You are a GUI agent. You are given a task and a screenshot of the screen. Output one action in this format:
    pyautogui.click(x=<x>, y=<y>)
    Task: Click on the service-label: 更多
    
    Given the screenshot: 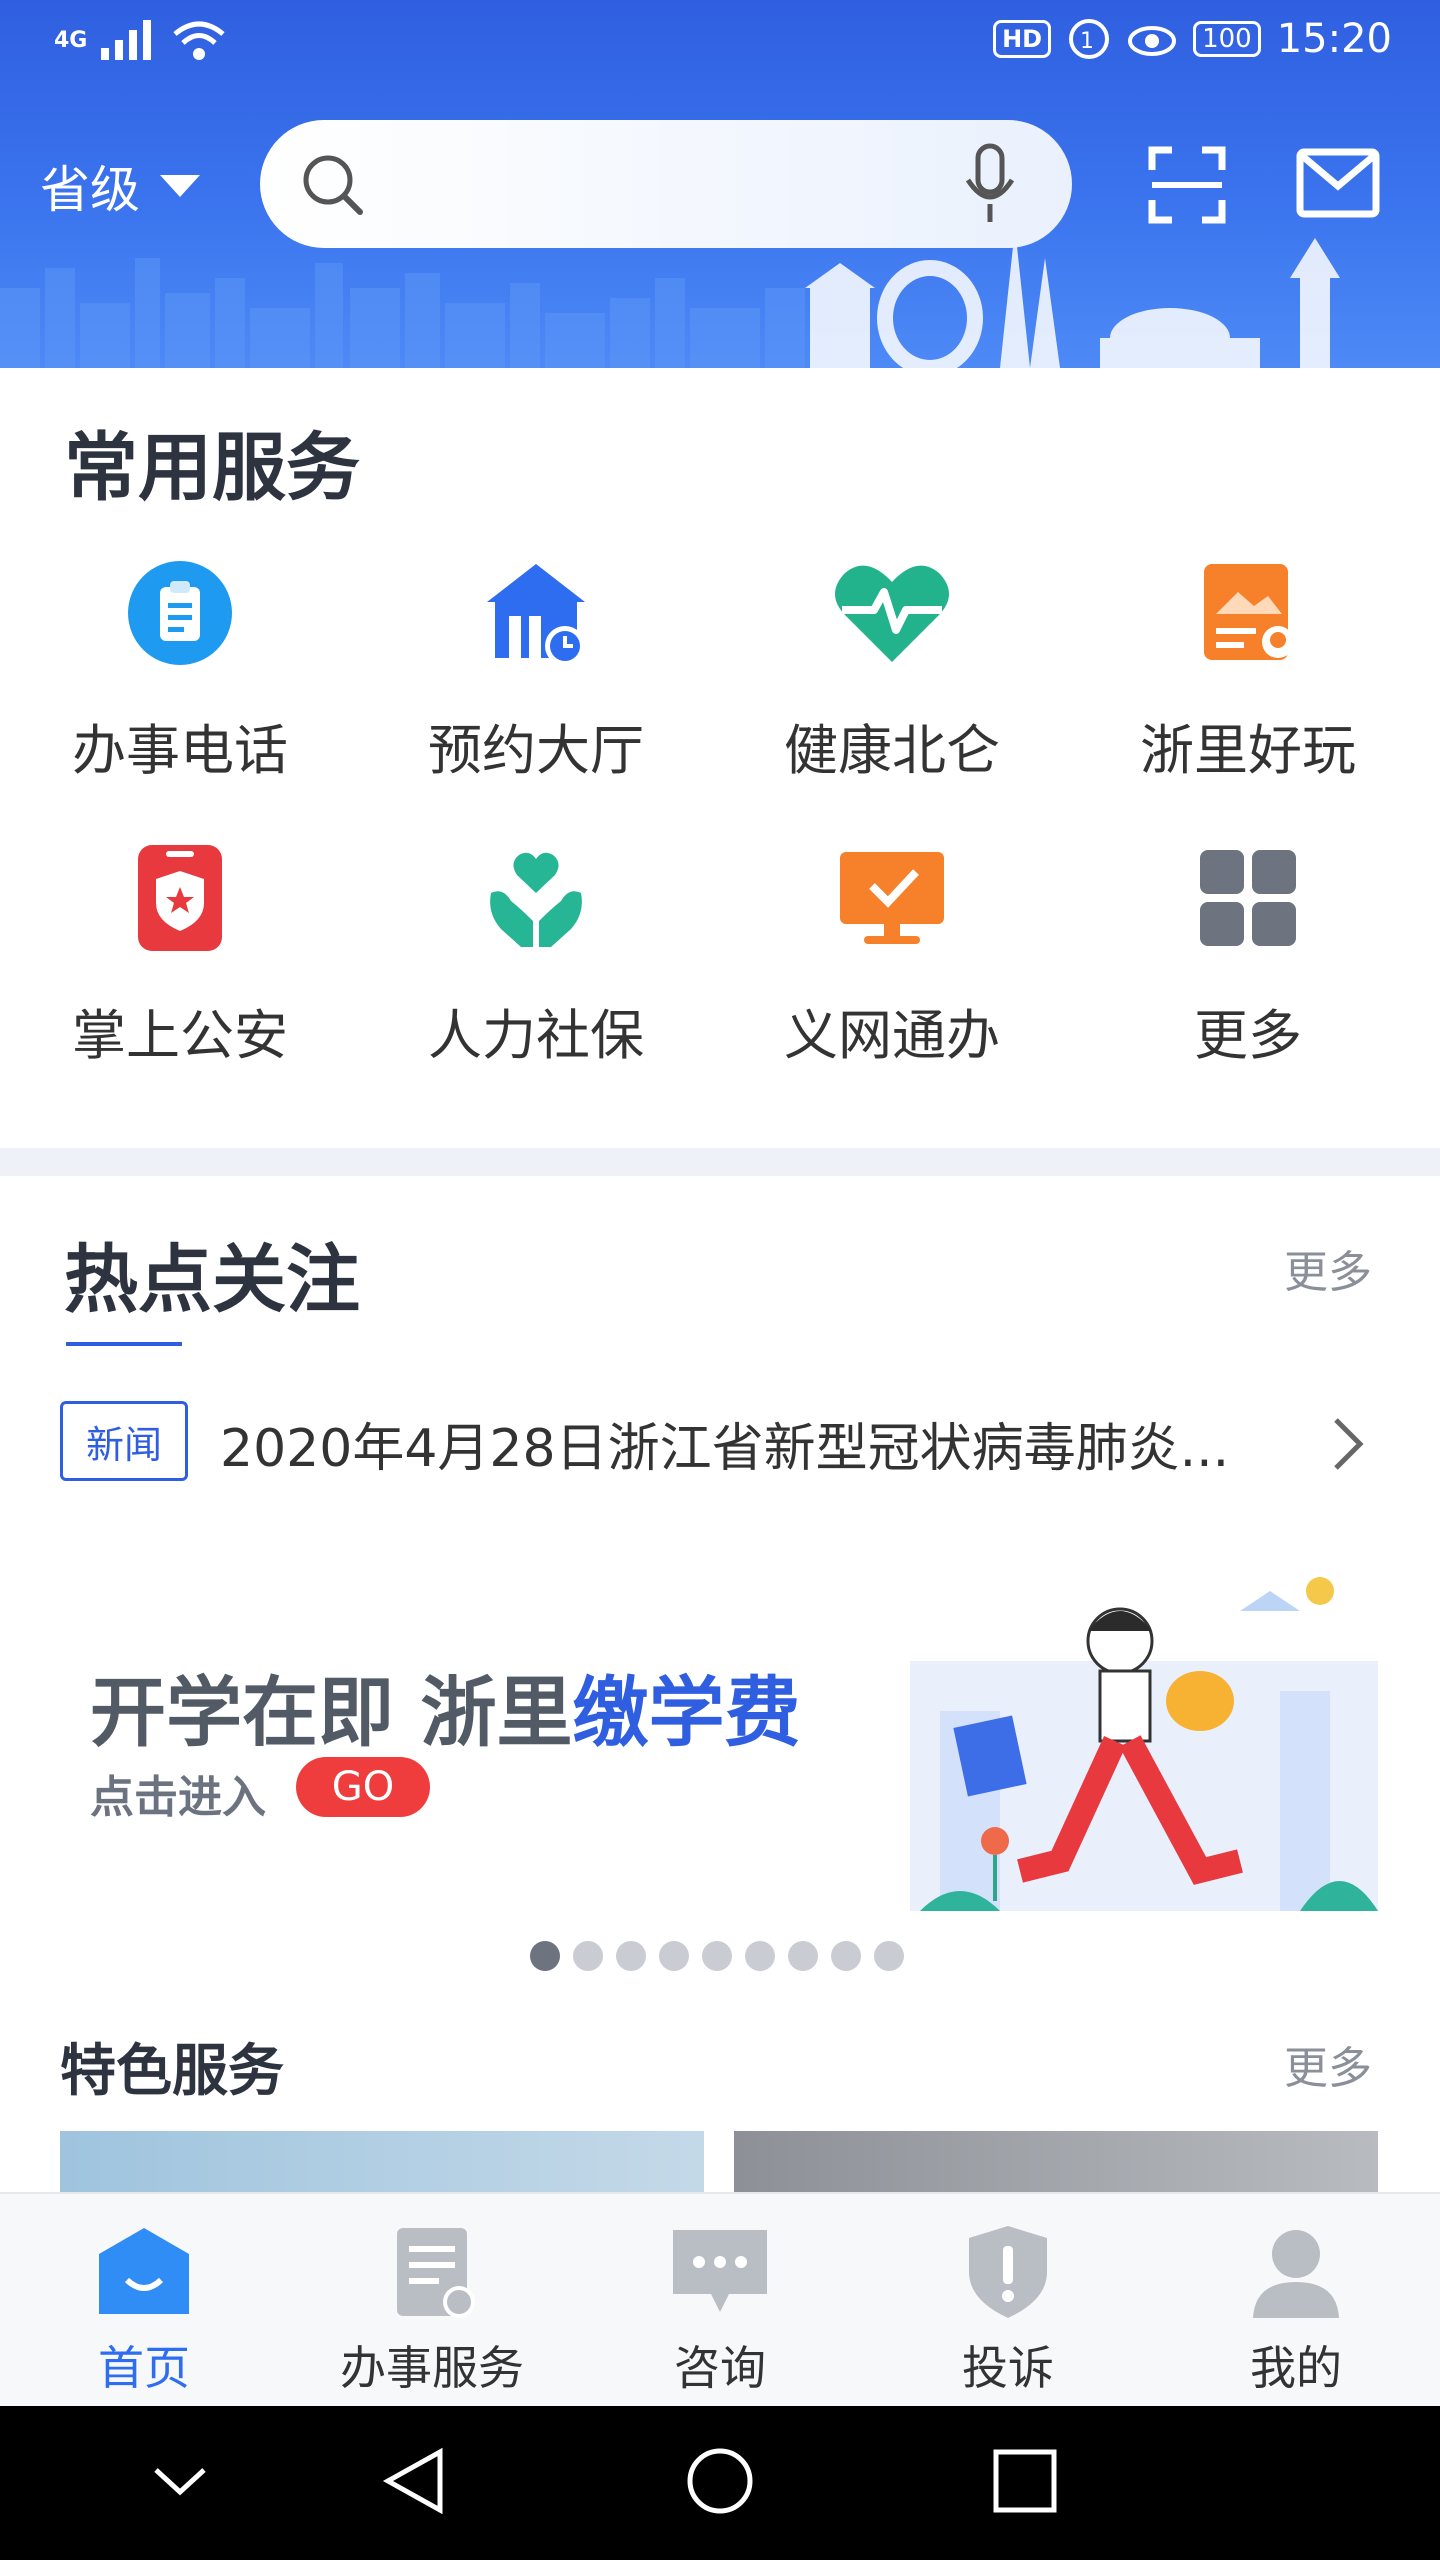 What is the action you would take?
    pyautogui.click(x=1248, y=1035)
    